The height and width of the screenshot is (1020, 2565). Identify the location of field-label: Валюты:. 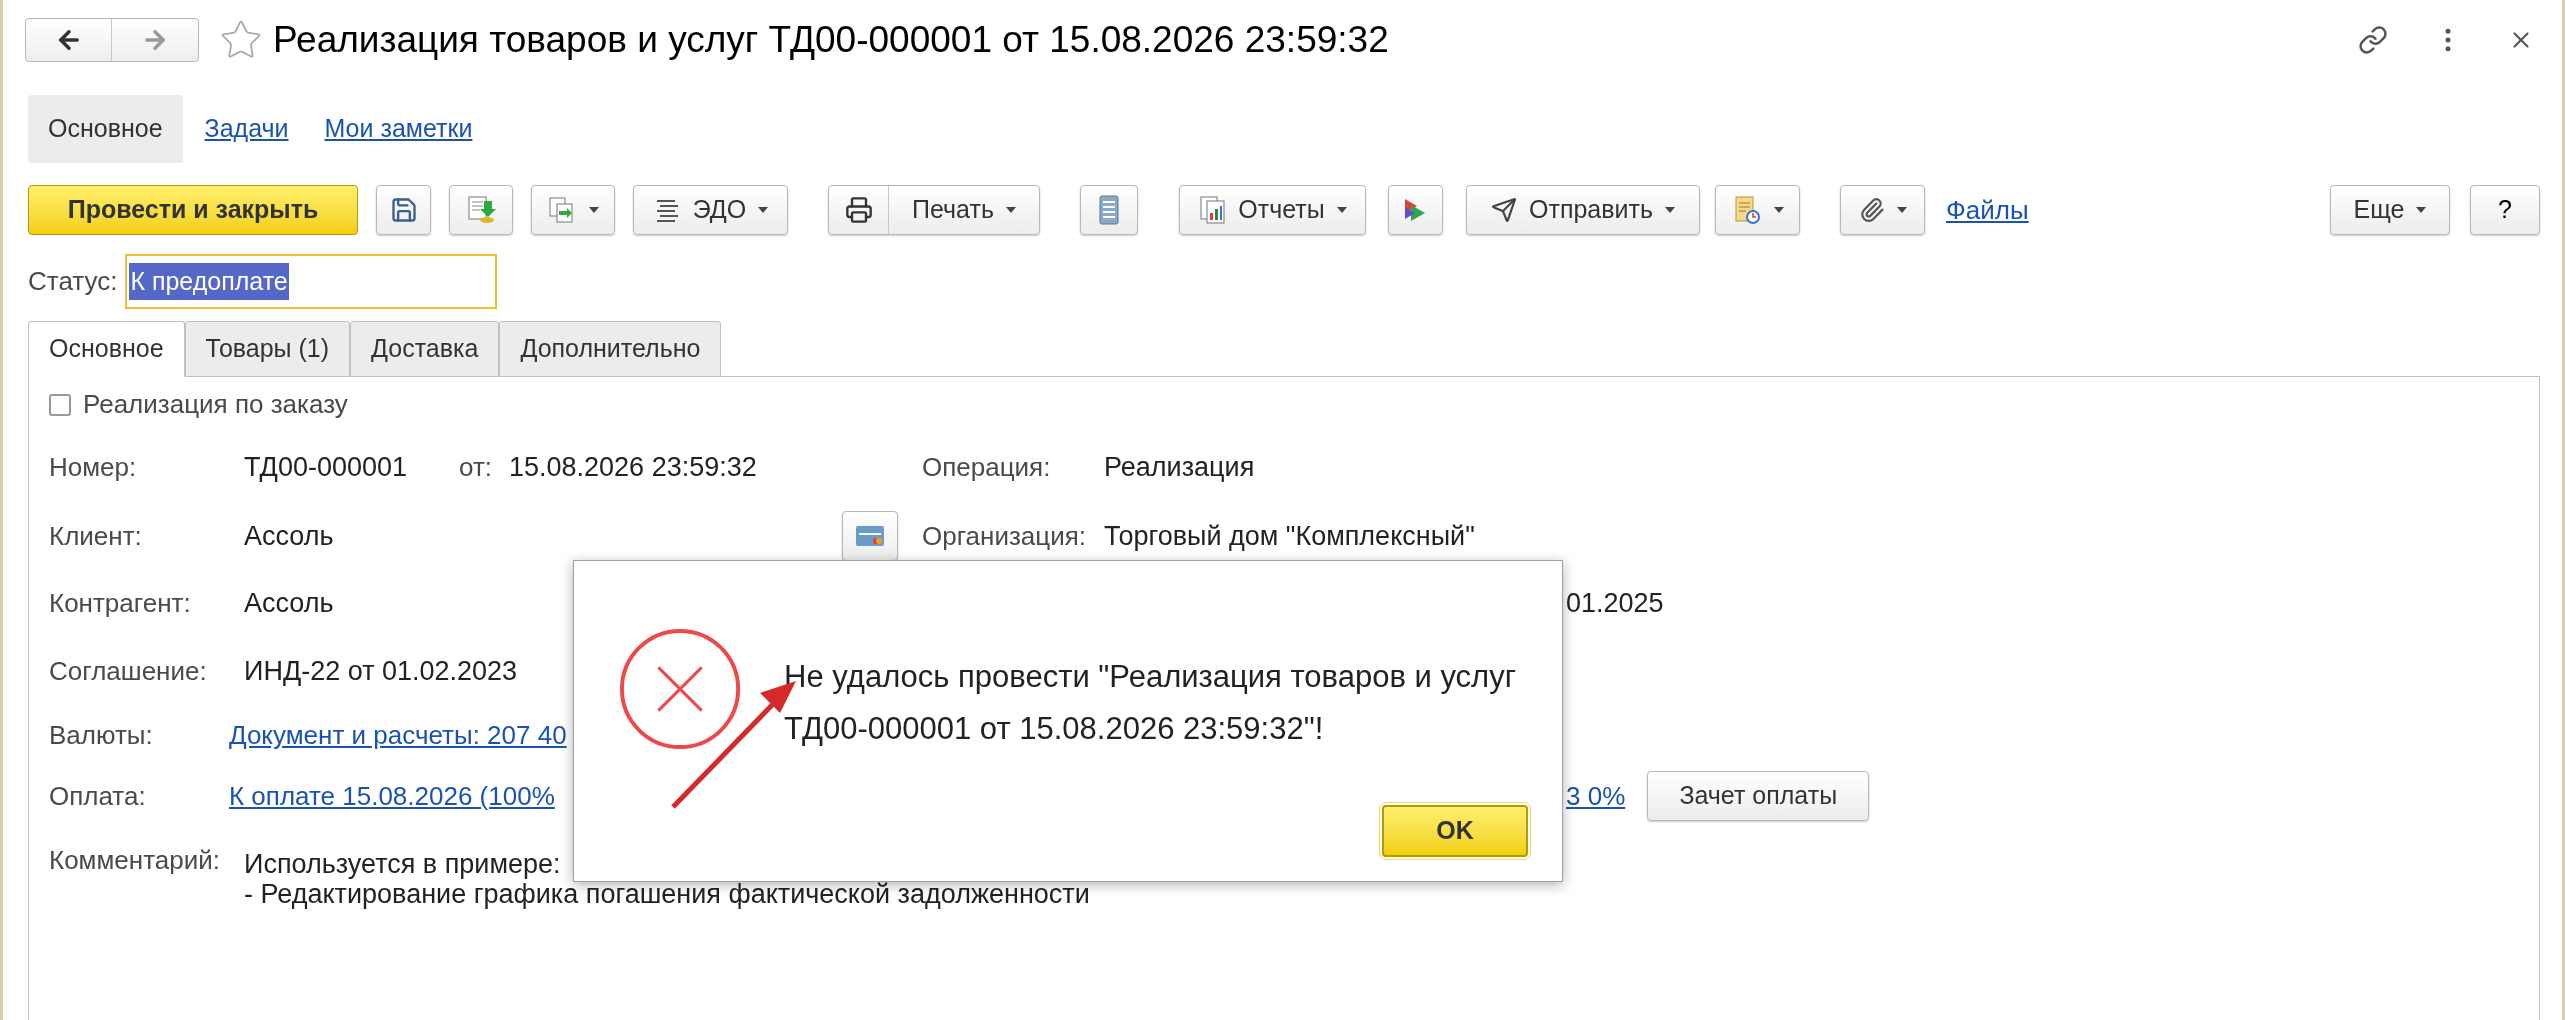
(101, 735).